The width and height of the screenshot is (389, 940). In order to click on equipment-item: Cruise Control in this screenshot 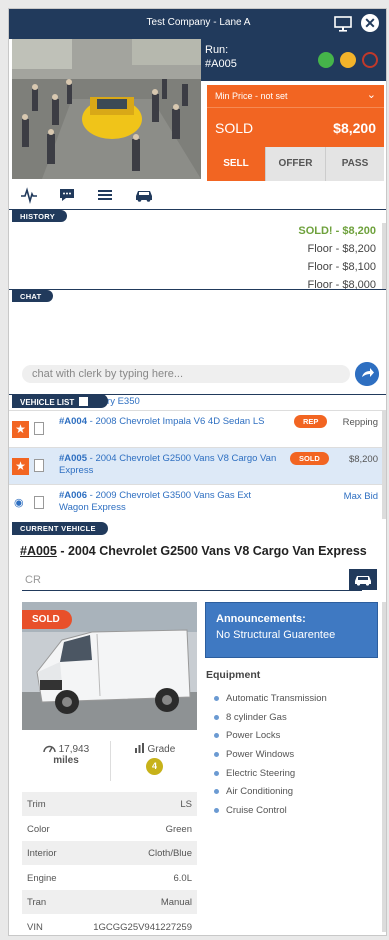, I will do `click(269, 814)`.